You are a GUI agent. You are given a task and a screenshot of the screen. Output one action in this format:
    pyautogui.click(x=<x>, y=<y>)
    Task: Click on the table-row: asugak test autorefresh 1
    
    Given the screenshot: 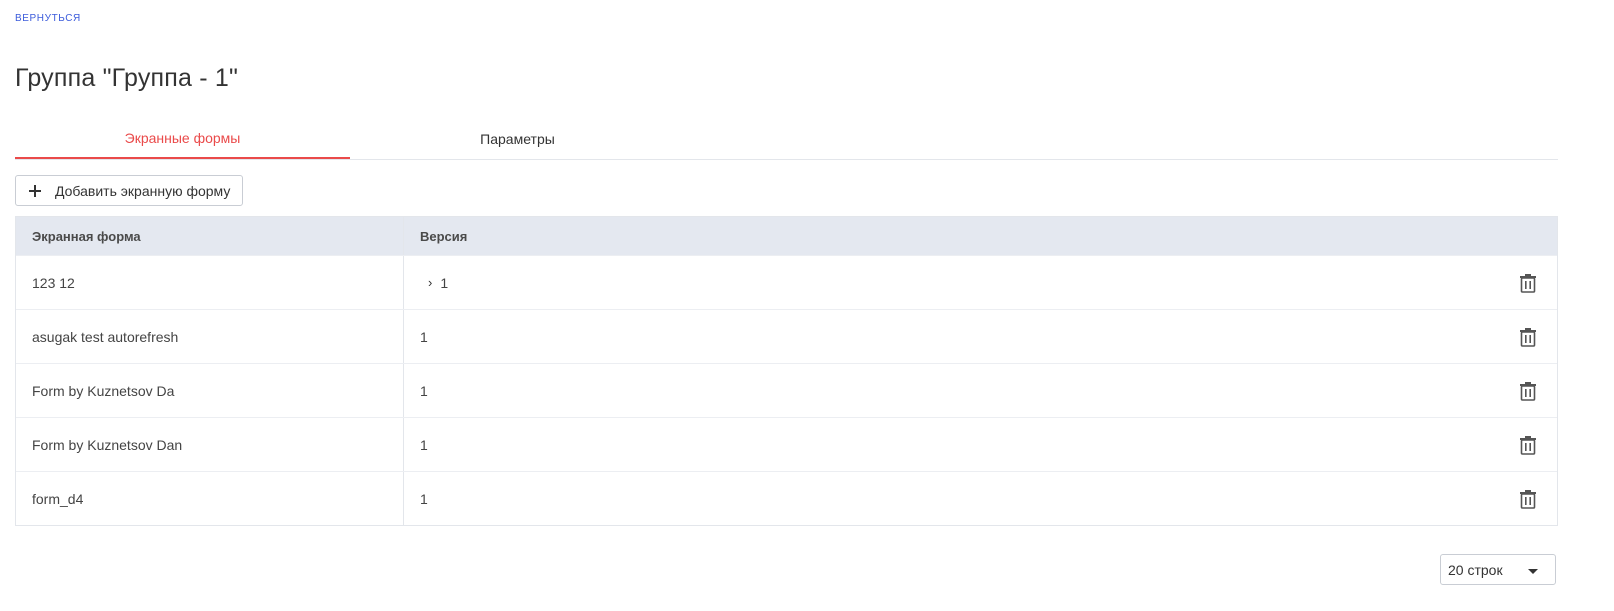 What is the action you would take?
    pyautogui.click(x=786, y=336)
    